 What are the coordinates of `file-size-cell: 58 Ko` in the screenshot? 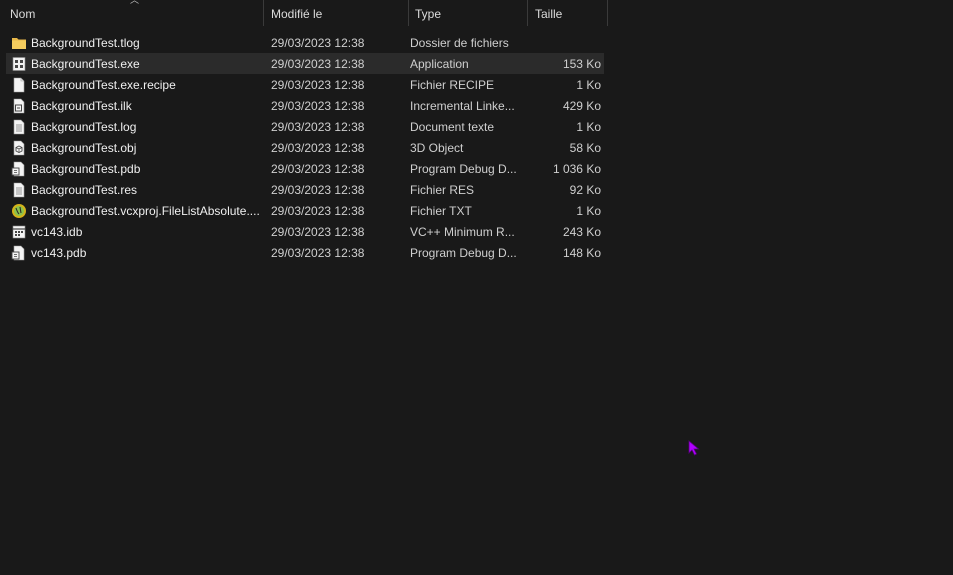 It's located at (585, 147).